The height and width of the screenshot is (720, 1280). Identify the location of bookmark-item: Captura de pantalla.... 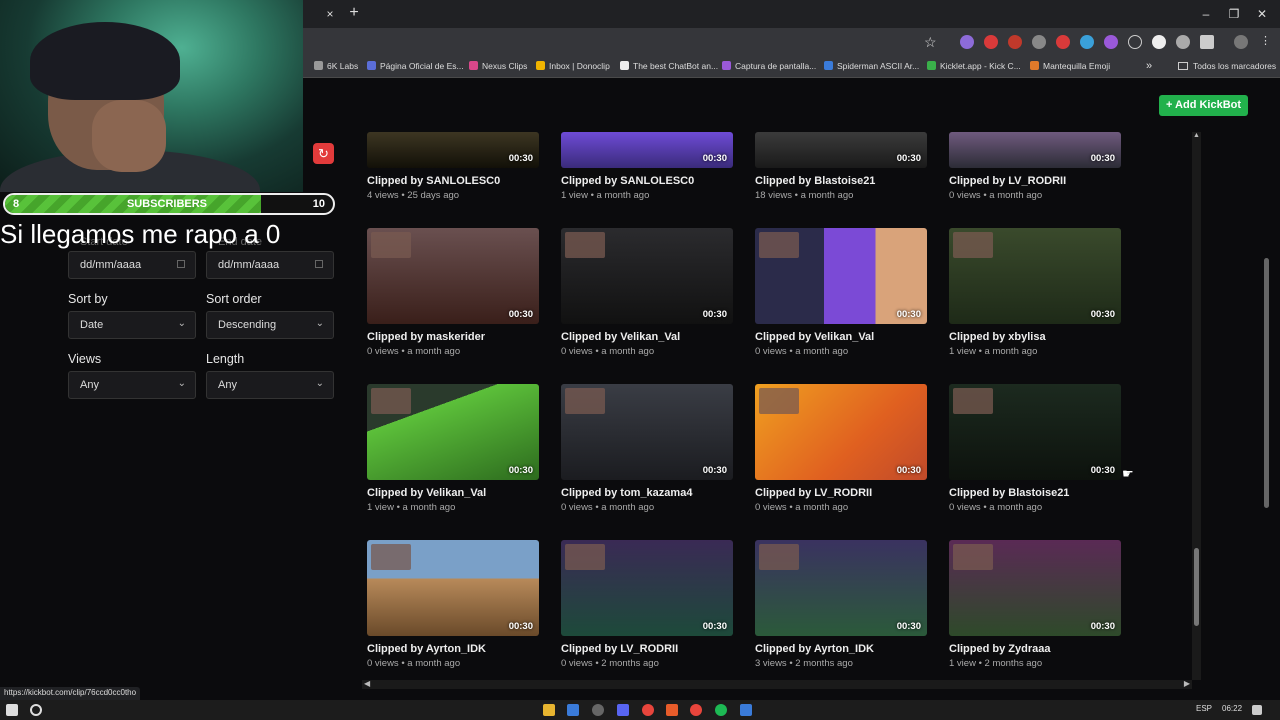
(769, 66).